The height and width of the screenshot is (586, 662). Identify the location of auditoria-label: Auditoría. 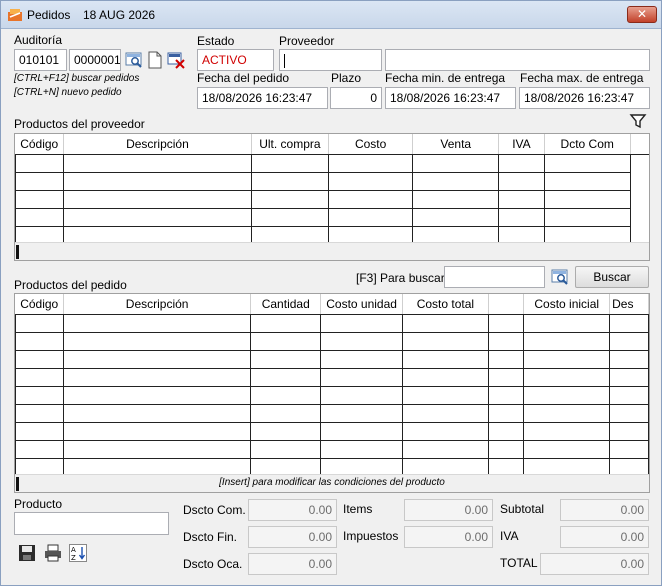
(38, 40).